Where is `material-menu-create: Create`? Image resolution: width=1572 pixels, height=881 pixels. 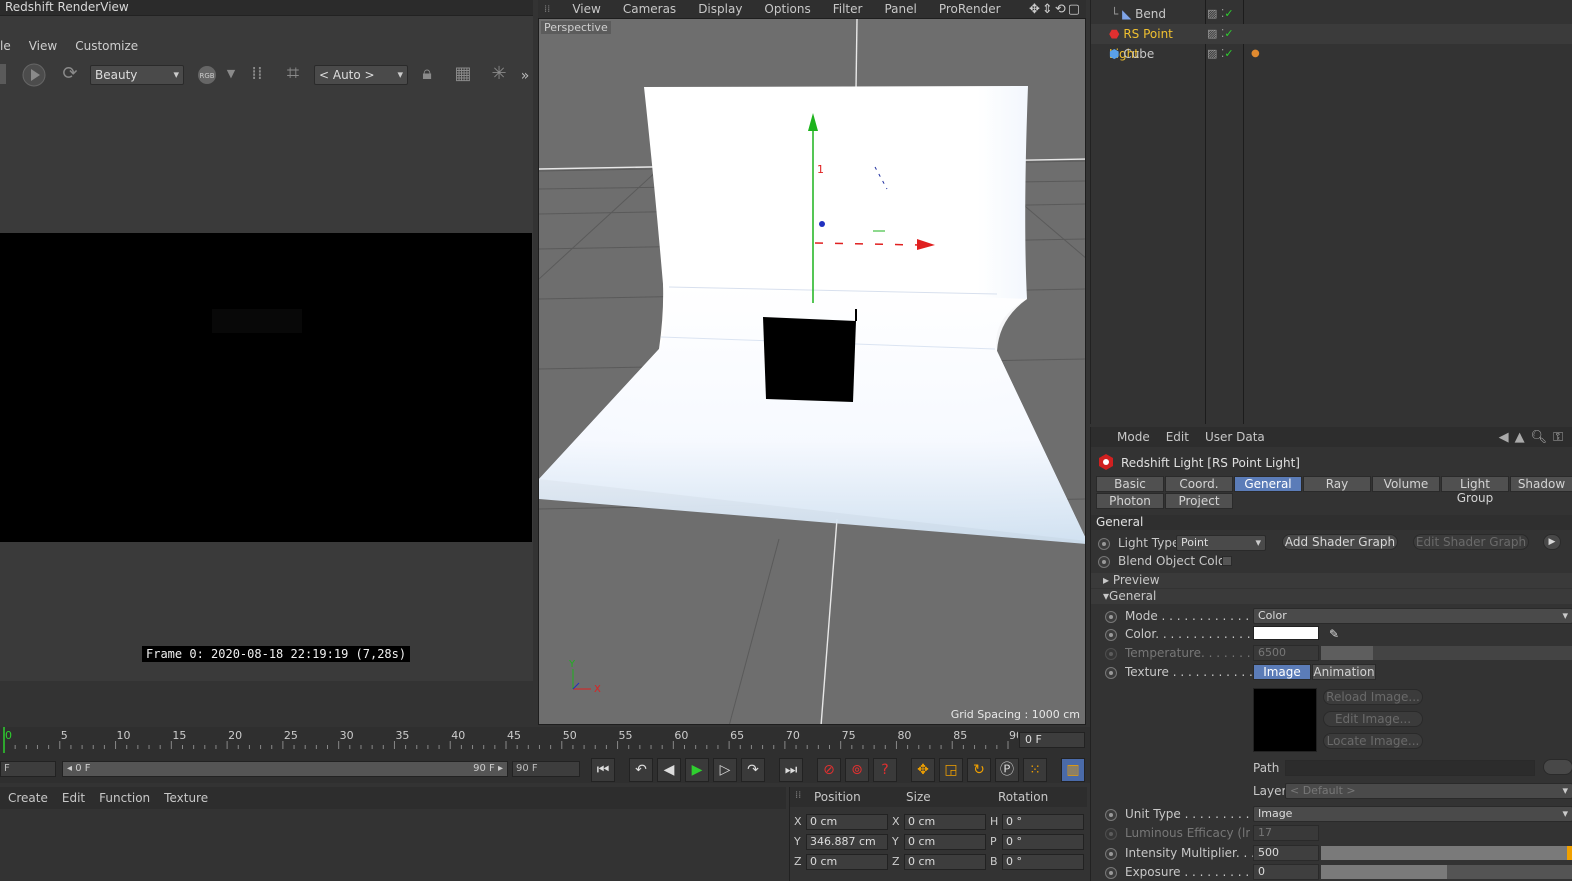
material-menu-create: Create is located at coordinates (28, 798).